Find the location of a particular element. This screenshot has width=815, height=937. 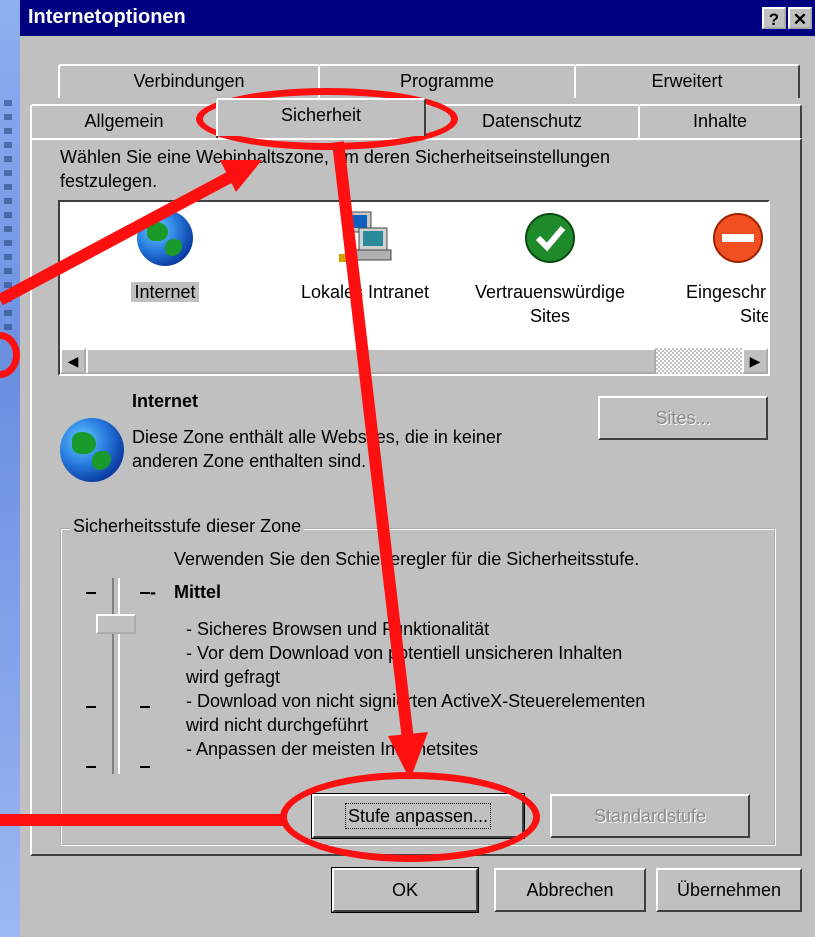

annotation-arrow-to-tab is located at coordinates (117, 238).